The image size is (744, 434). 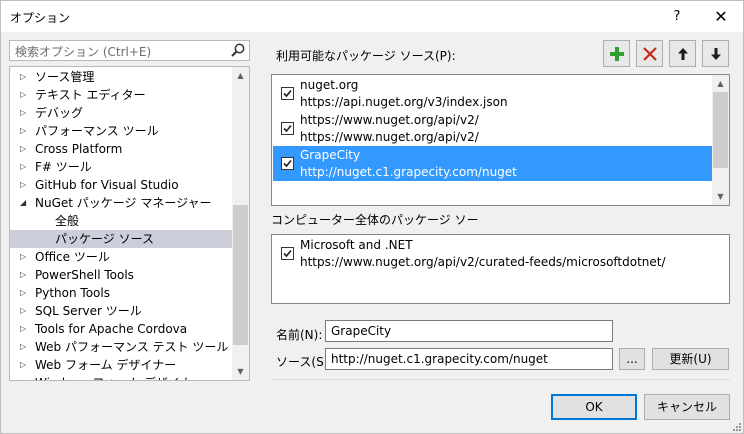 What do you see at coordinates (469, 359) in the screenshot?
I see `source-url-field: http://nuget.c1.grapecity.com/nuget` at bounding box center [469, 359].